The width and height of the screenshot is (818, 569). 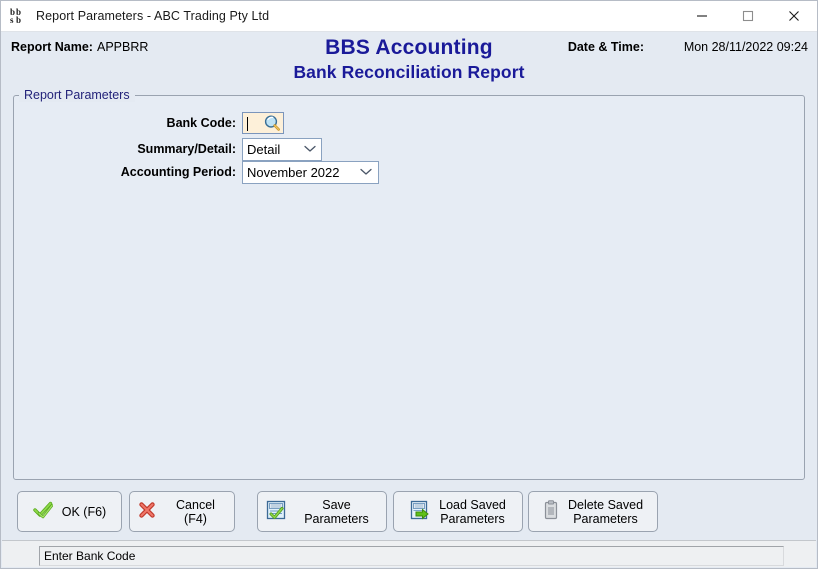 What do you see at coordinates (336, 511) in the screenshot?
I see `save-parameters-button-label: Save Parameters` at bounding box center [336, 511].